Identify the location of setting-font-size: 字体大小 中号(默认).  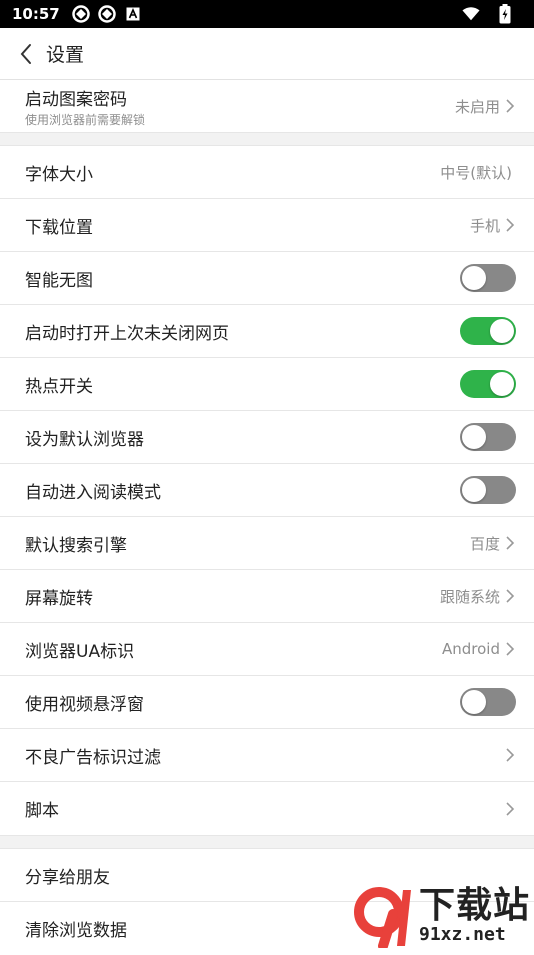
(267, 172).